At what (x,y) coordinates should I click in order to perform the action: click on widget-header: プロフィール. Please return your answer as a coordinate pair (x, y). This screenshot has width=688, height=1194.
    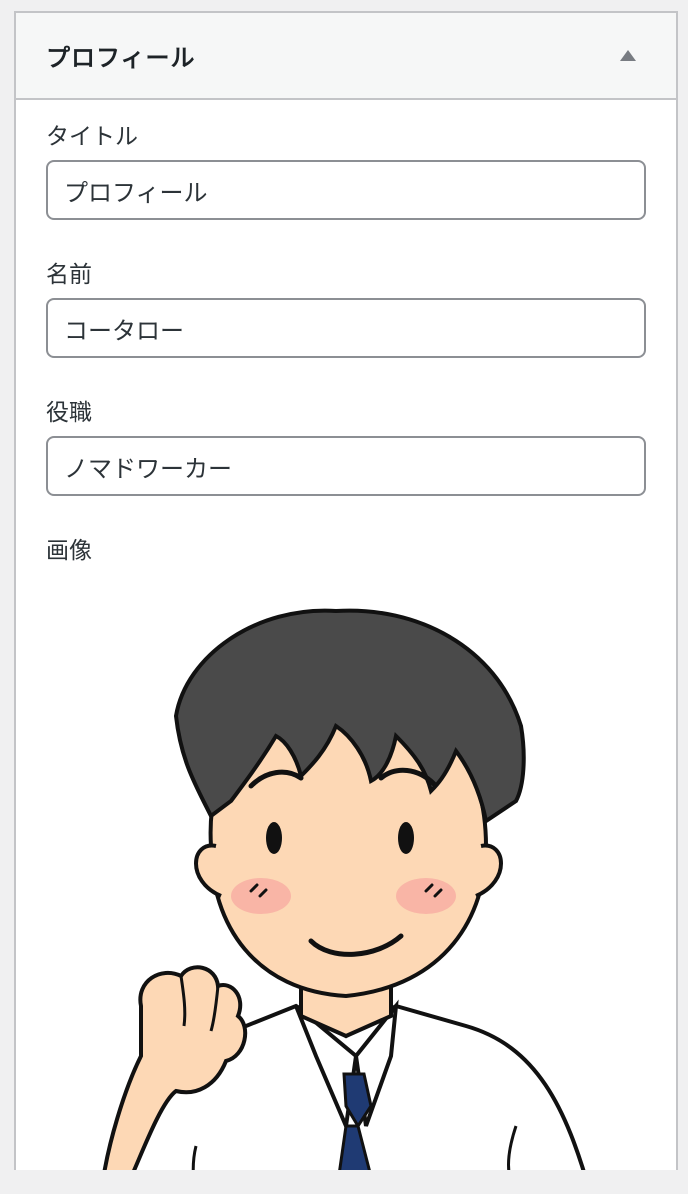
    Looking at the image, I should click on (346, 56).